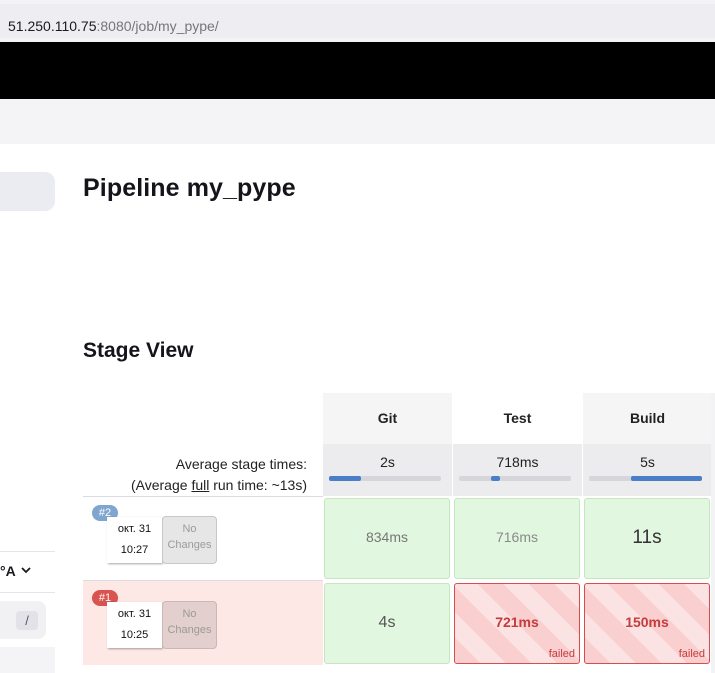  I want to click on breadcrumb-bar, so click(357, 121).